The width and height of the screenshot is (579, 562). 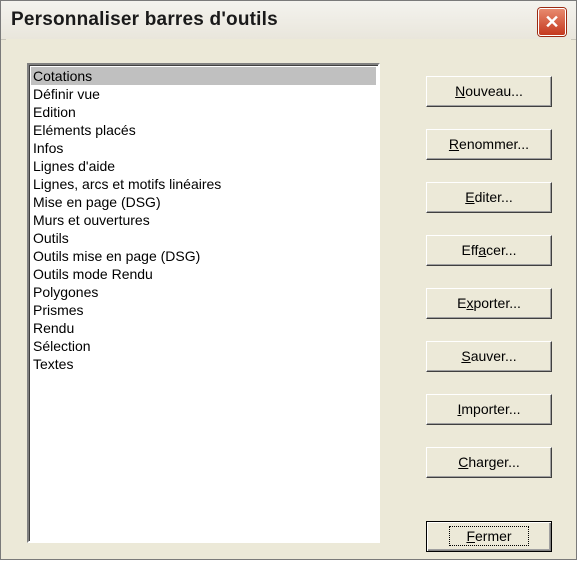 What do you see at coordinates (203, 310) in the screenshot?
I see `list-item: Prismes` at bounding box center [203, 310].